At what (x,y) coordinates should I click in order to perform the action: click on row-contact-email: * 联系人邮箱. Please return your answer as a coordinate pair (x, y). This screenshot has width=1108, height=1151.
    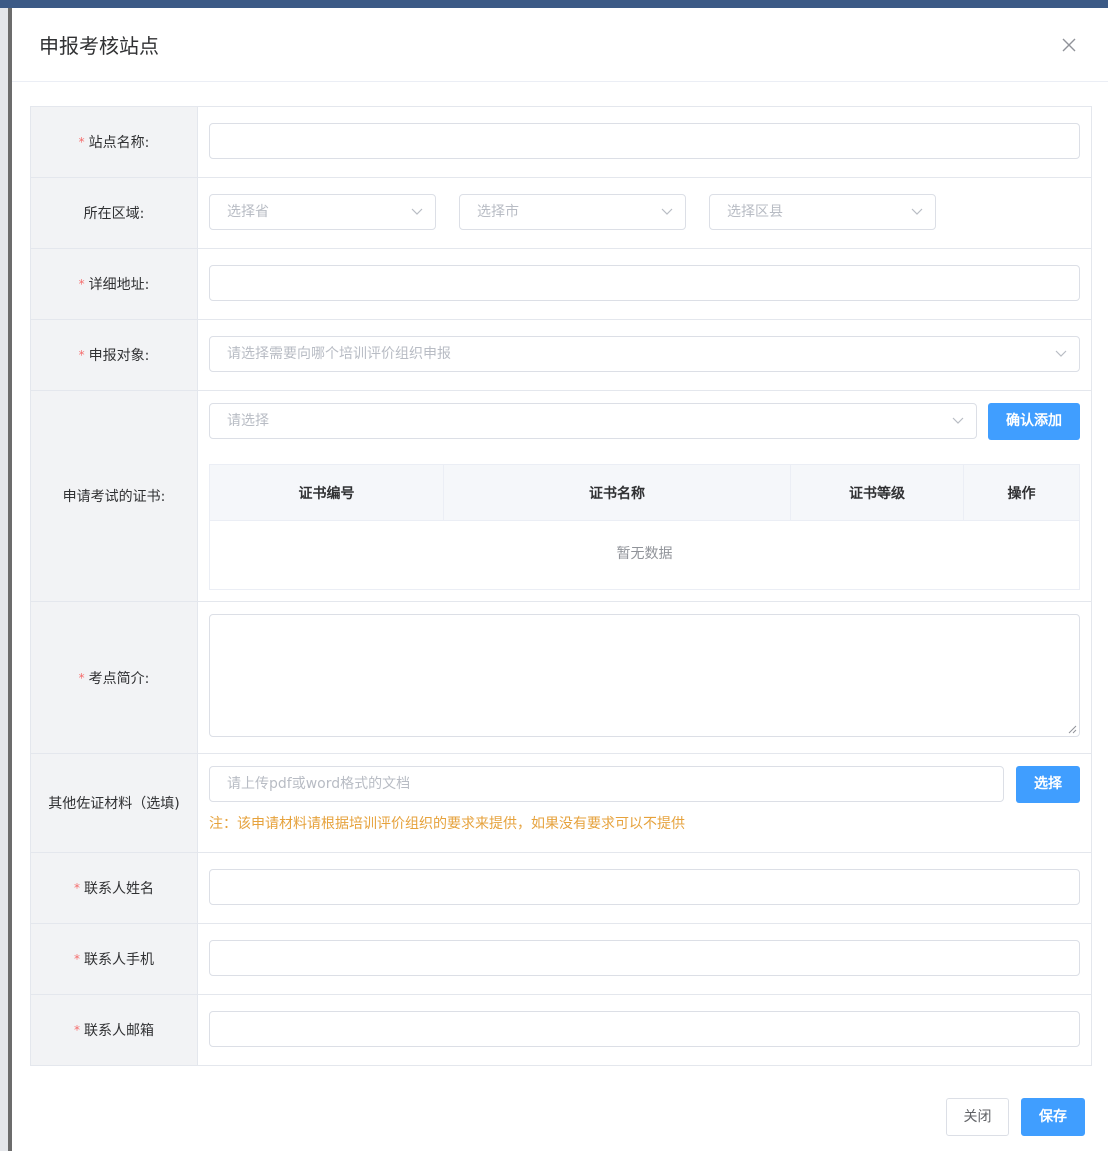
    Looking at the image, I should click on (561, 1030).